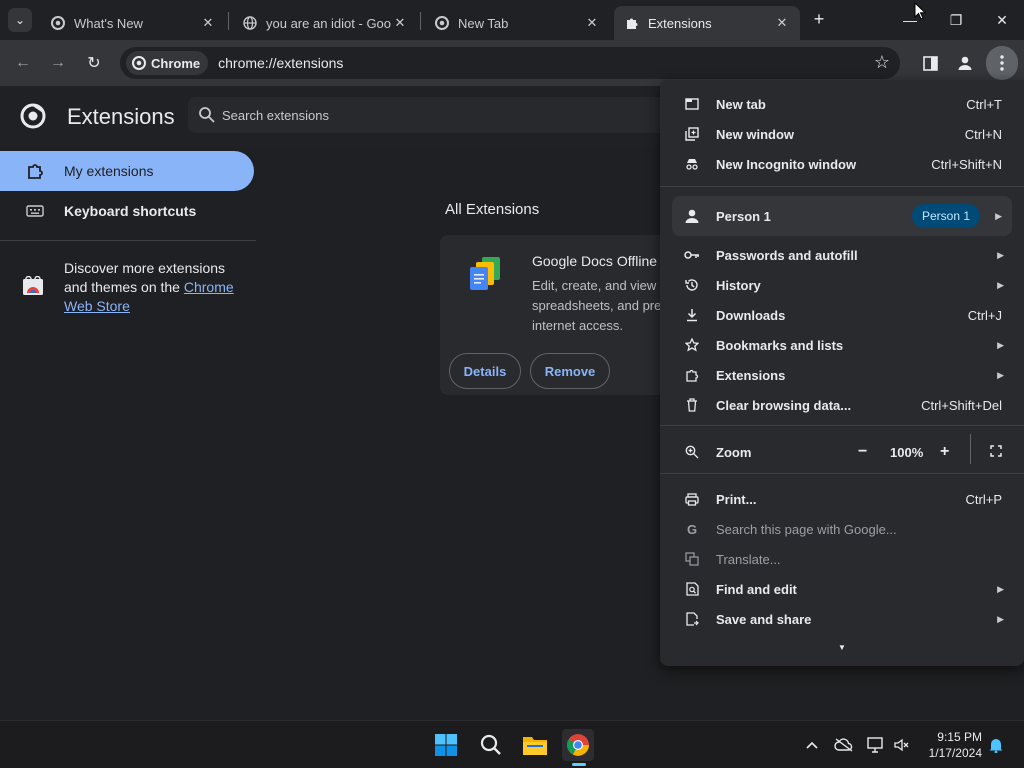  Describe the element at coordinates (491, 745) in the screenshot. I see `search-button` at that location.